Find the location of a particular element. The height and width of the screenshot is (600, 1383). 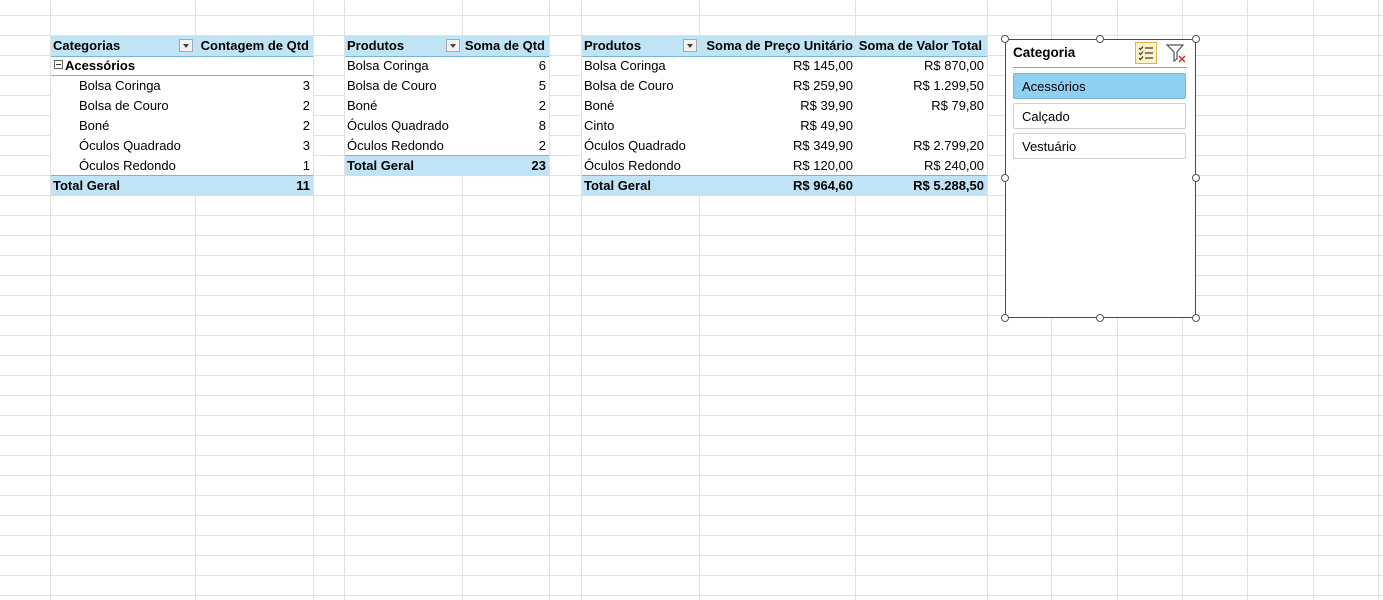

total-value-preco: R$ 964,60 is located at coordinates (823, 185).